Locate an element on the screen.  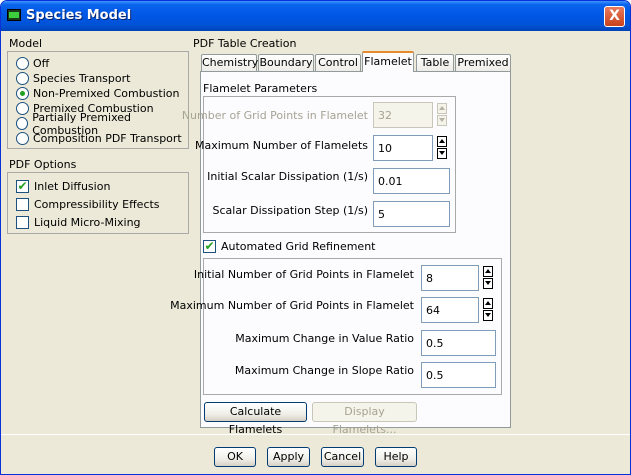
apply-button: Apply is located at coordinates (288, 457).